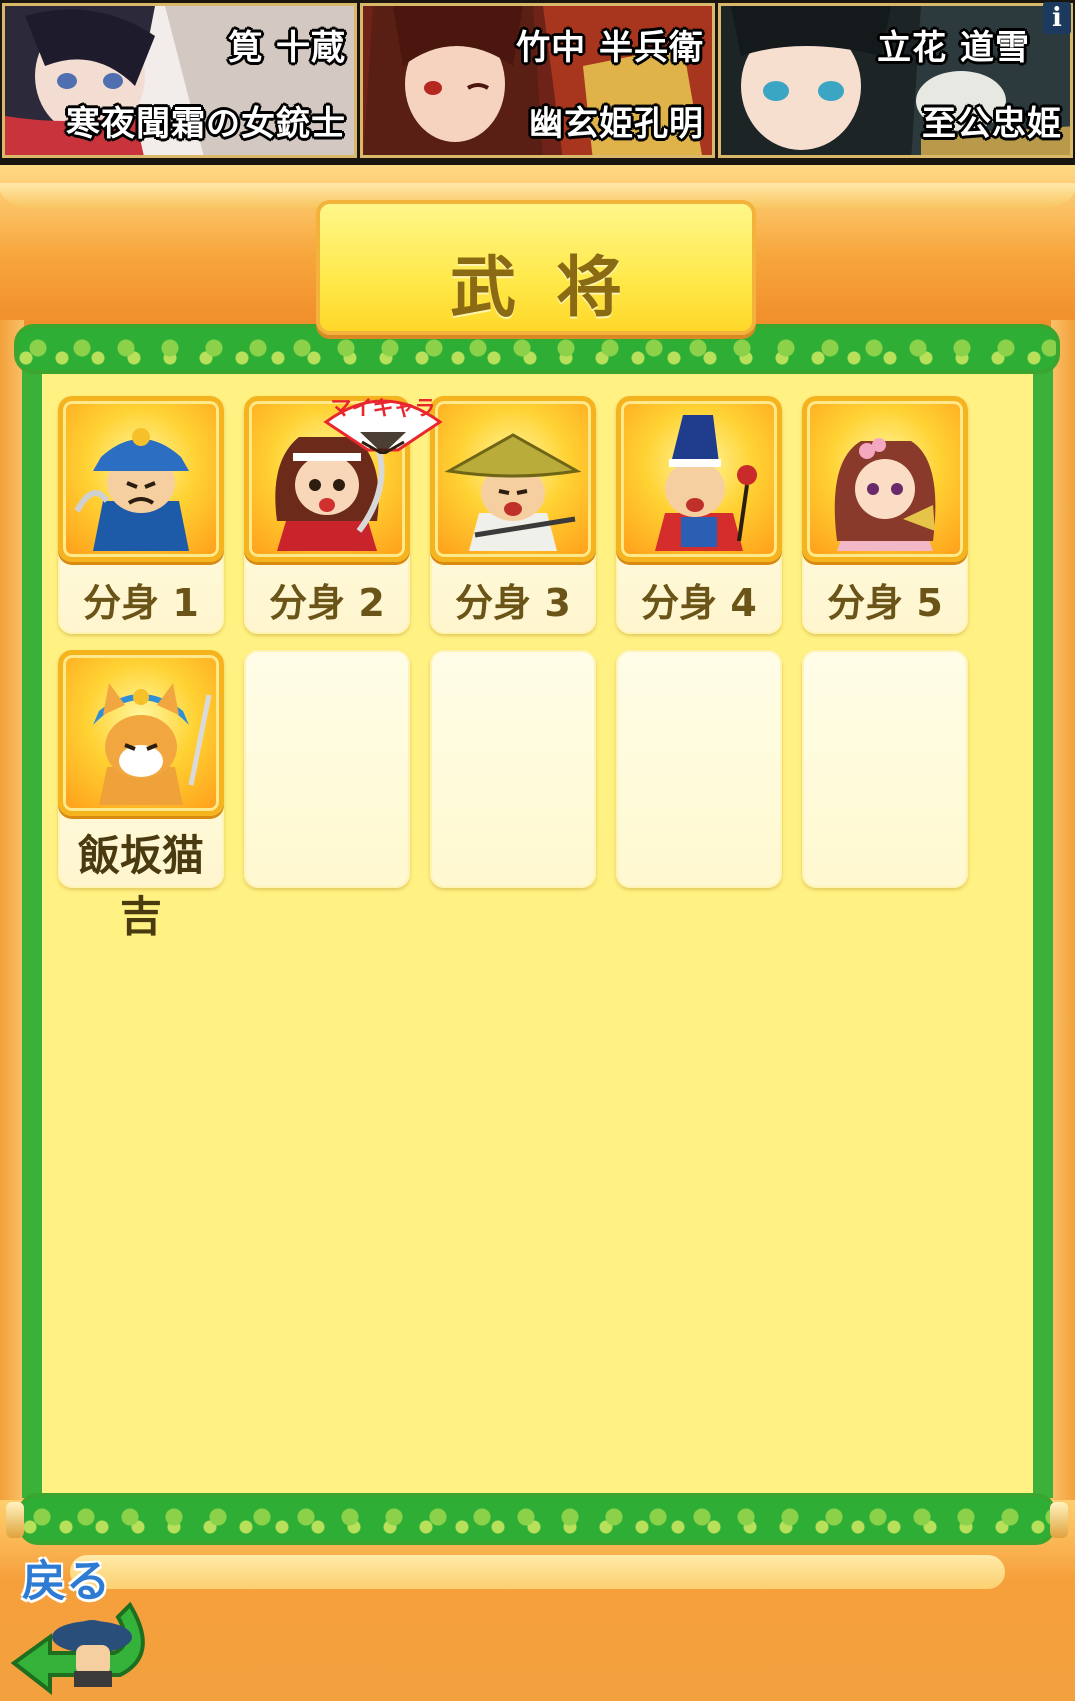  I want to click on frame-left, so click(12, 920).